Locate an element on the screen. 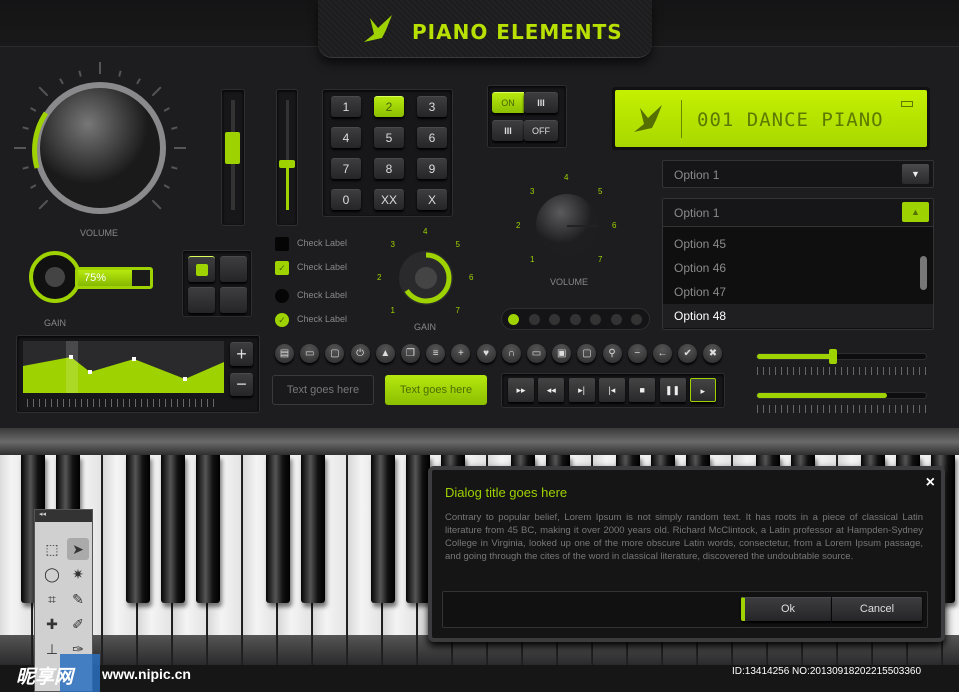 The image size is (959, 692). dropdown-option: Option 46 is located at coordinates (798, 268).